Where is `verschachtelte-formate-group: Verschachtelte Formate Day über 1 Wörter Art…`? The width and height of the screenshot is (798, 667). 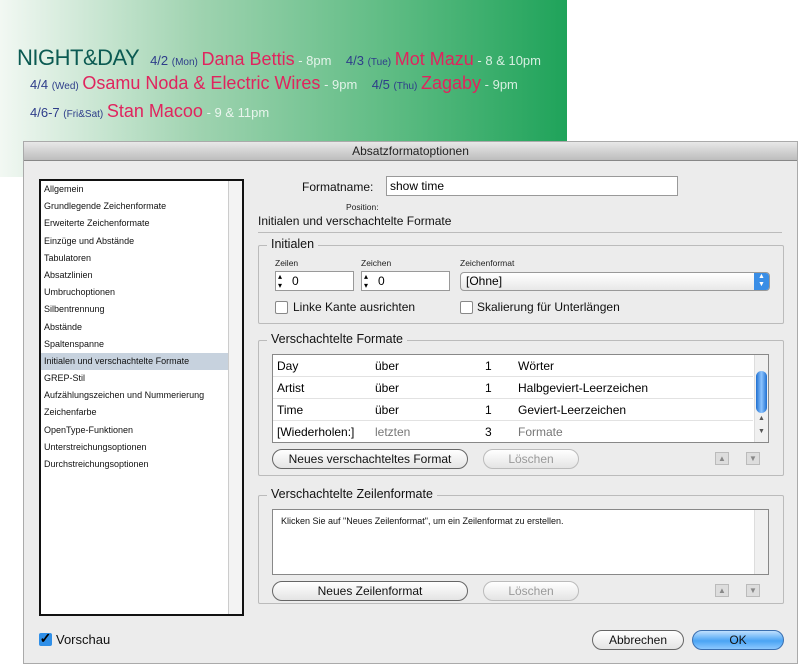
verschachtelte-formate-group: Verschachtelte Formate Day über 1 Wörter Art… is located at coordinates (521, 404).